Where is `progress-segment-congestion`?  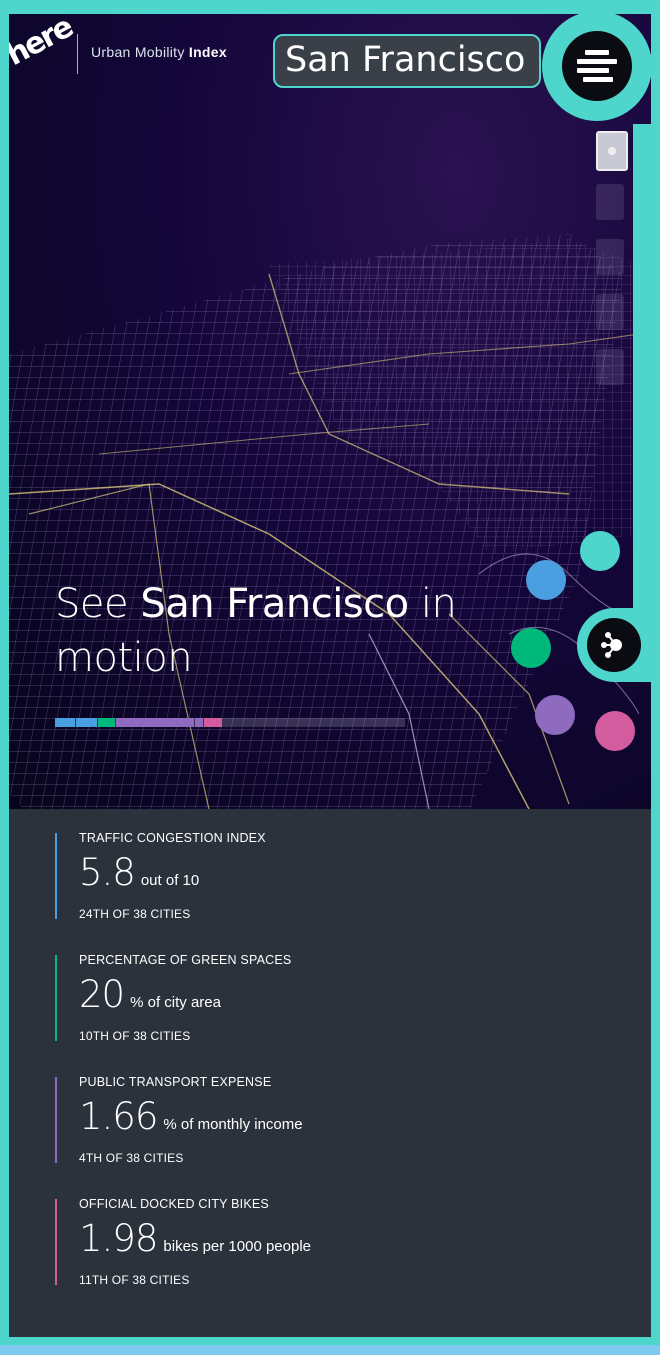
progress-segment-congestion is located at coordinates (65, 722).